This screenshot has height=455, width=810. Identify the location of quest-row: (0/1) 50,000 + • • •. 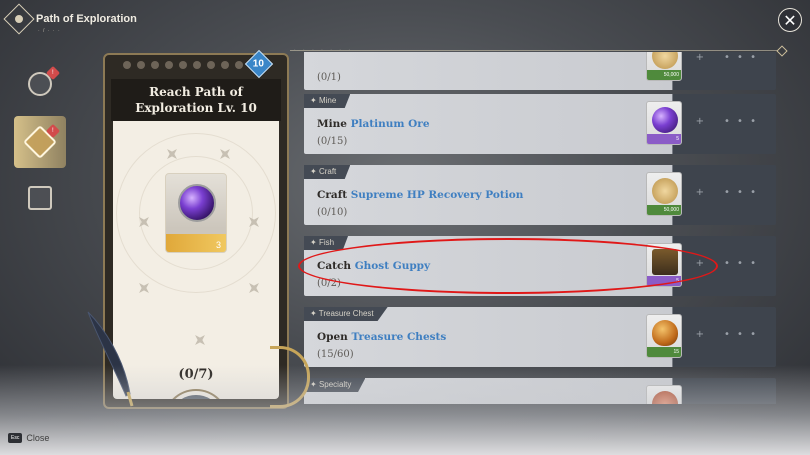
(540, 71).